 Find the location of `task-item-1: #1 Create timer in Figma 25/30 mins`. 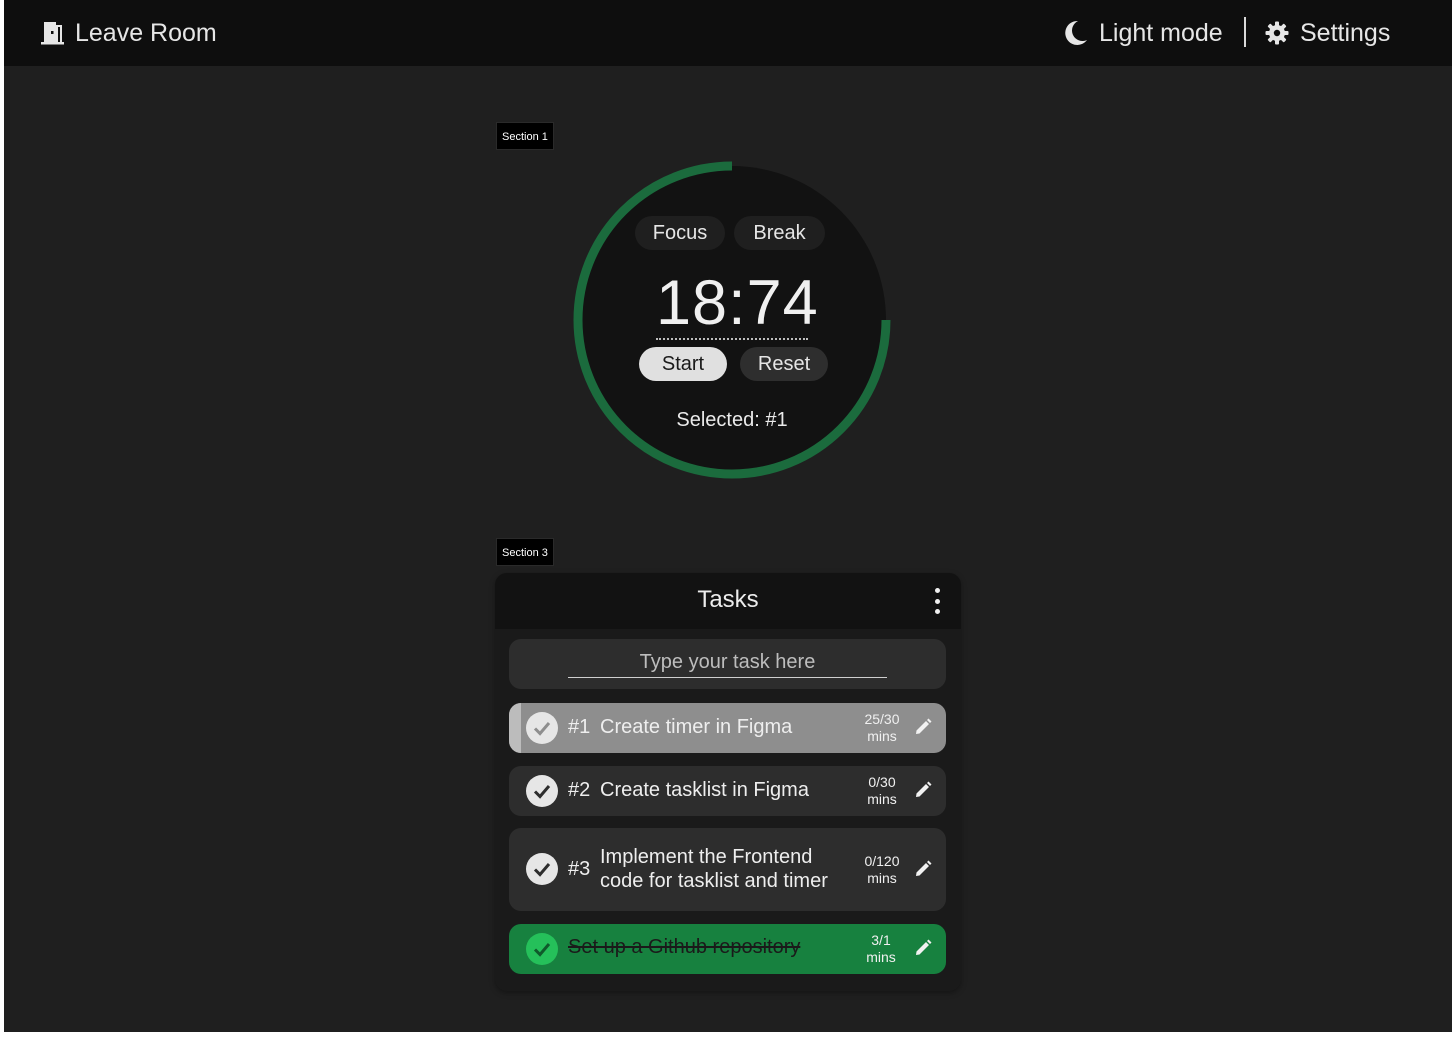

task-item-1: #1 Create timer in Figma 25/30 mins is located at coordinates (727, 728).